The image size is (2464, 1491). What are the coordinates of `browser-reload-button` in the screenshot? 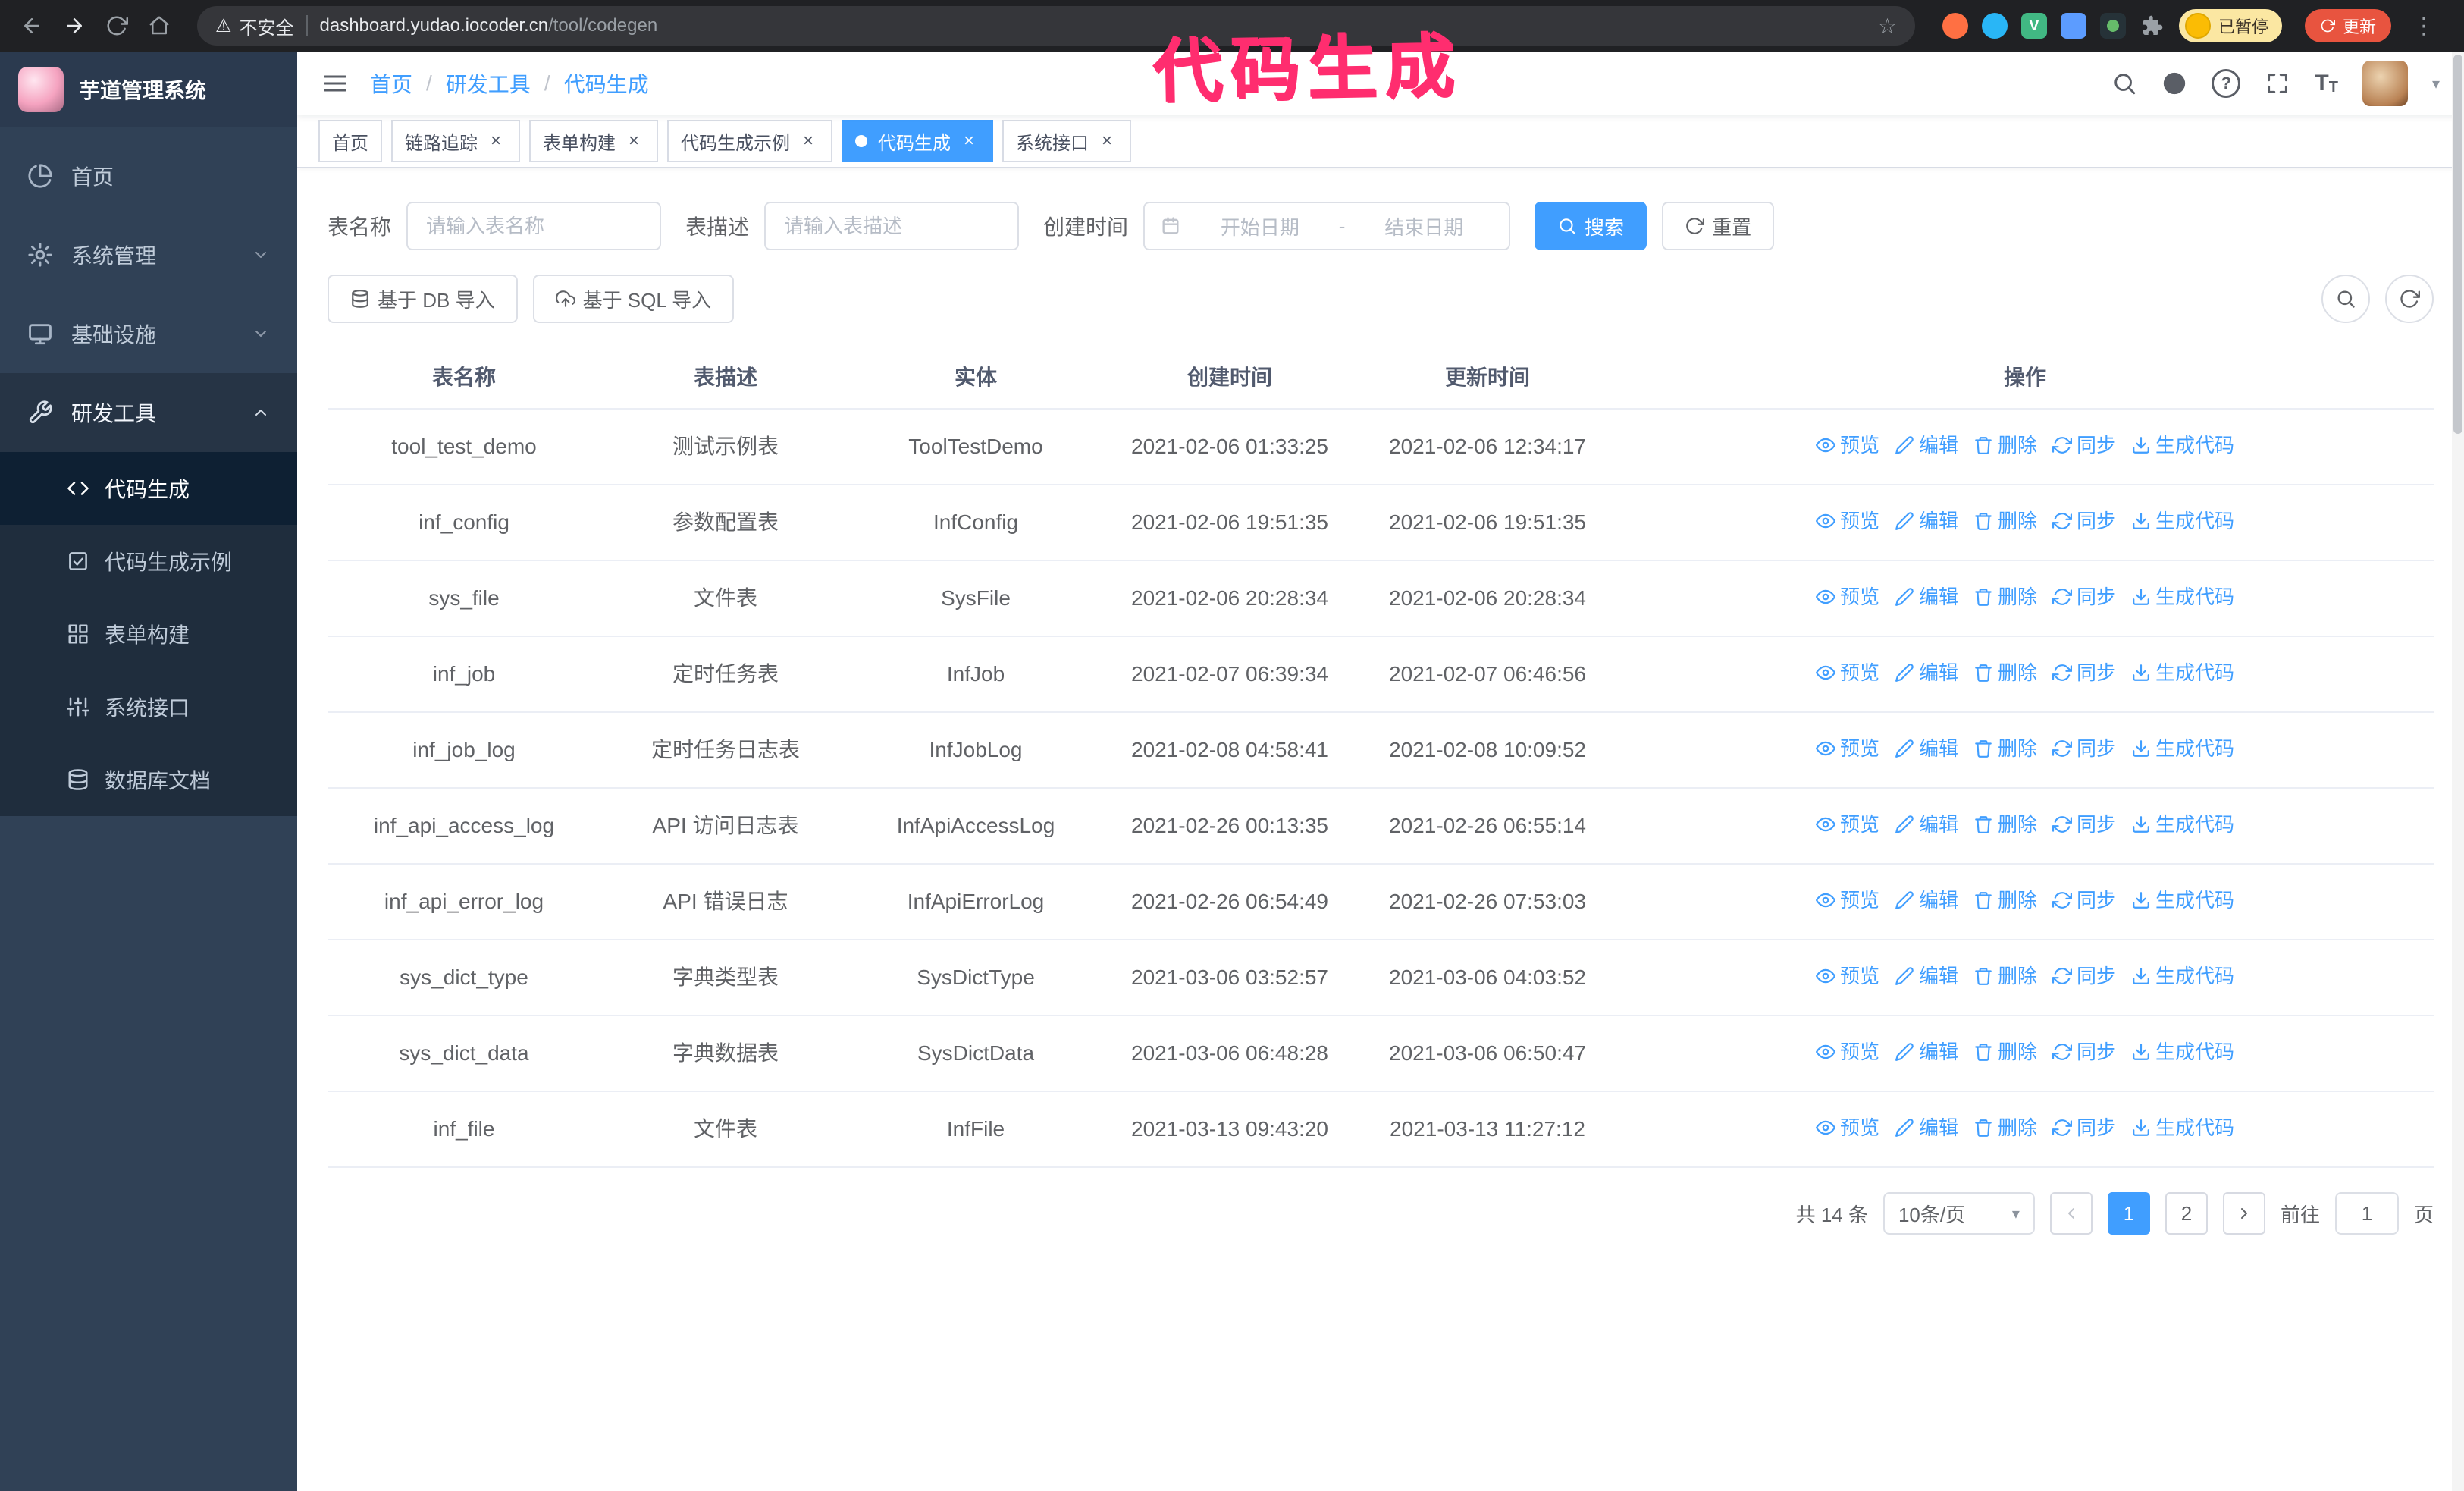 It's located at (117, 26).